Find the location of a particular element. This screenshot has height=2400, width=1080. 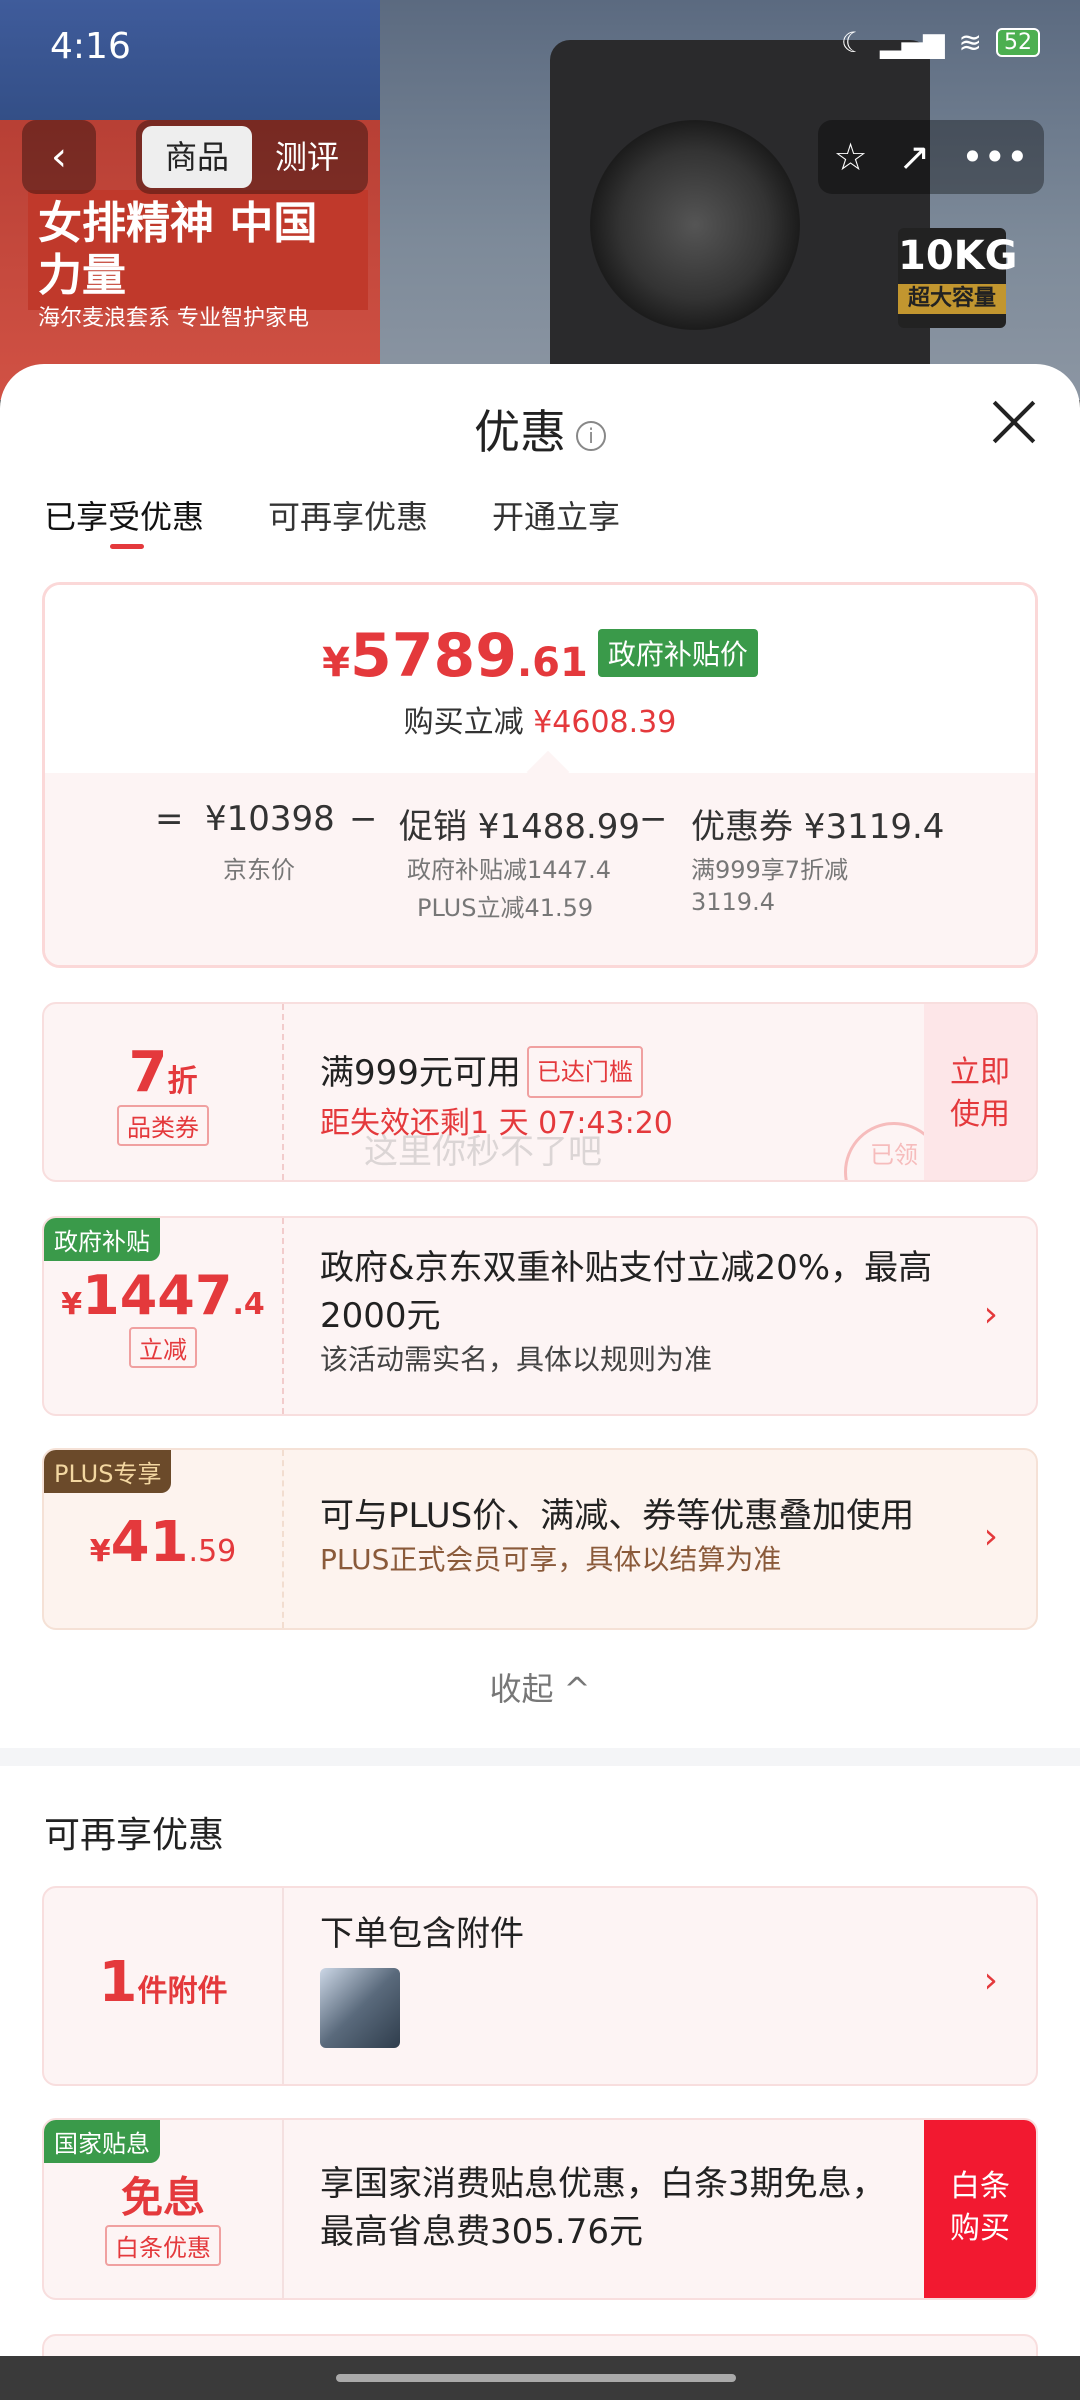

coupon-value: 7折 品类券 is located at coordinates (164, 1092).